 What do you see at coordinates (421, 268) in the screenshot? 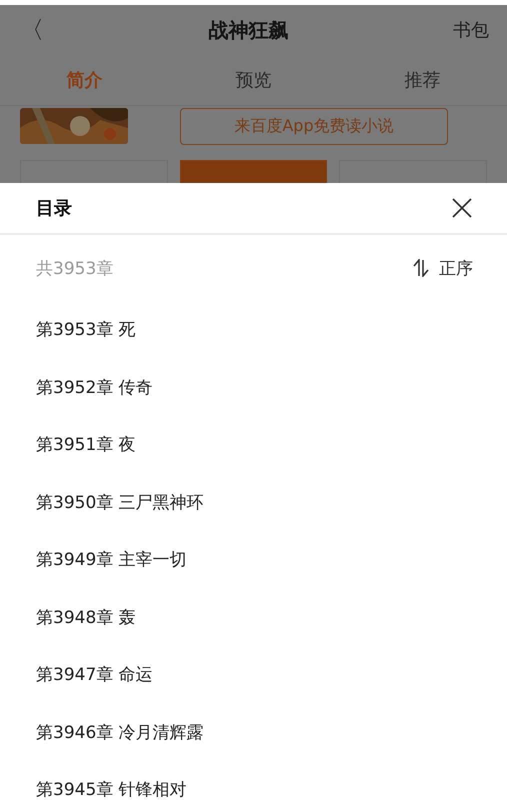
I see `sort-icon` at bounding box center [421, 268].